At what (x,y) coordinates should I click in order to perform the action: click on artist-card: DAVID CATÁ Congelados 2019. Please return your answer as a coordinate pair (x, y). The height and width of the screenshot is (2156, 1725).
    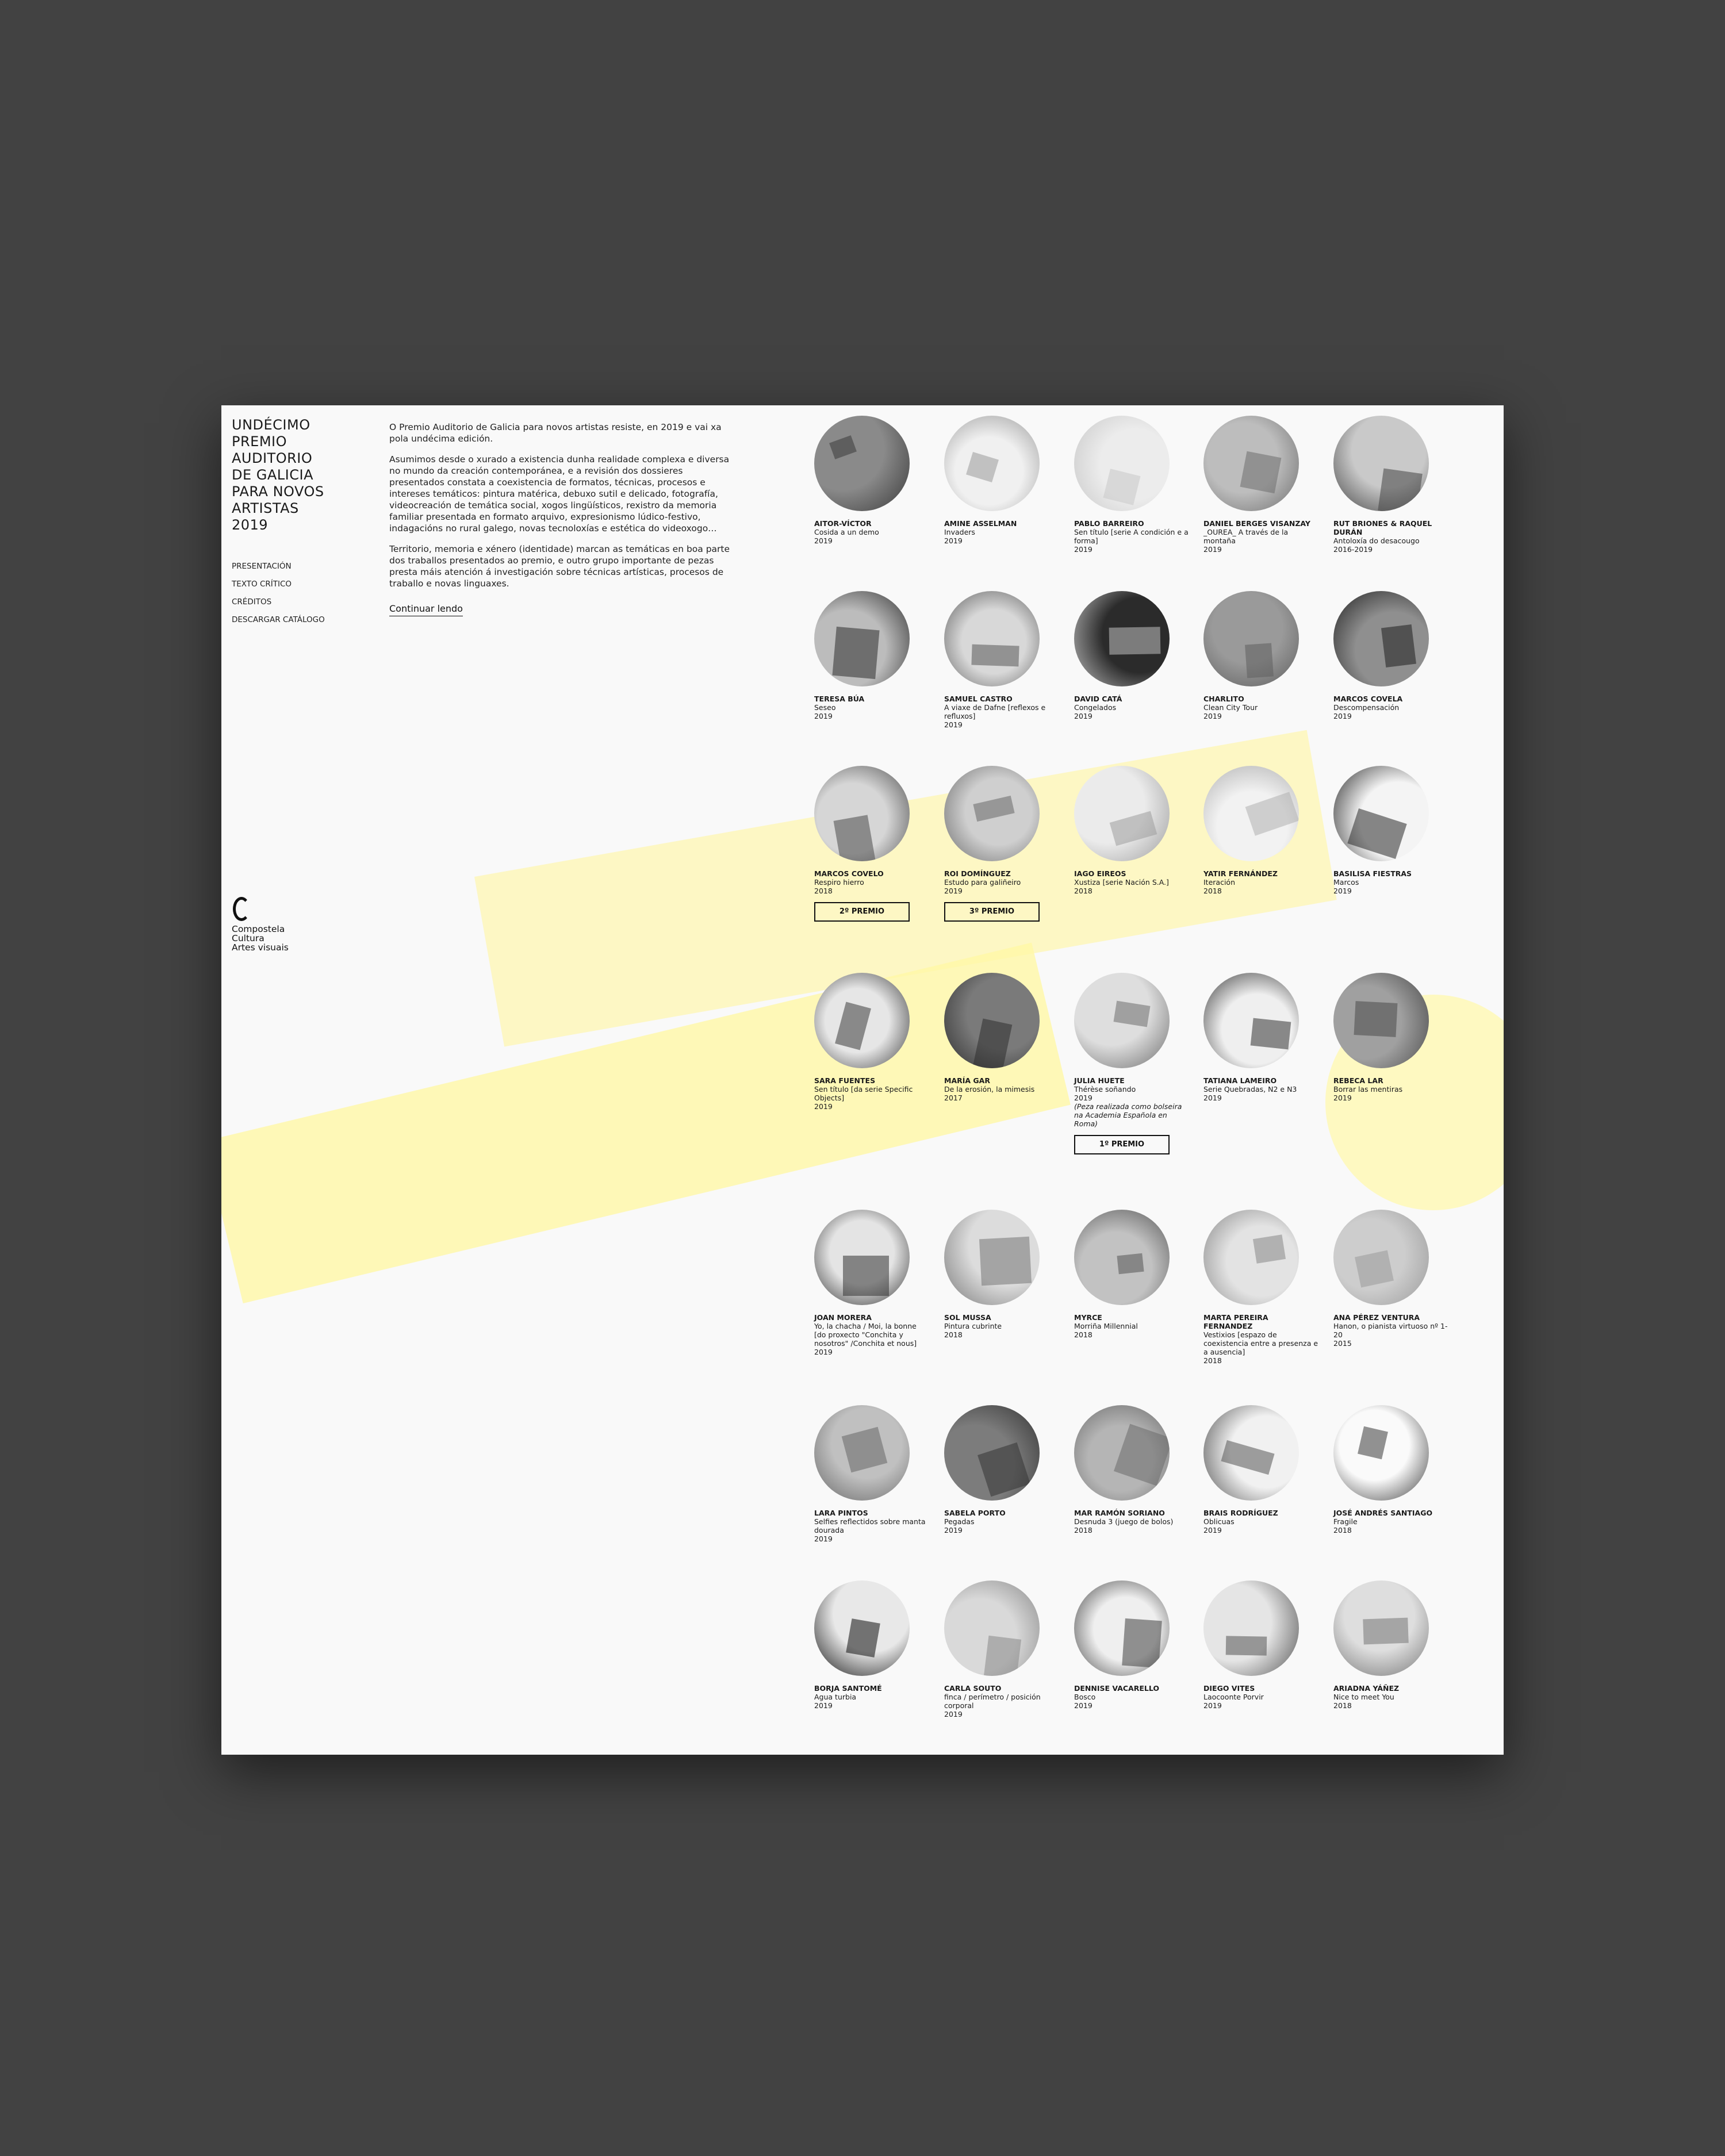
    Looking at the image, I should click on (1131, 655).